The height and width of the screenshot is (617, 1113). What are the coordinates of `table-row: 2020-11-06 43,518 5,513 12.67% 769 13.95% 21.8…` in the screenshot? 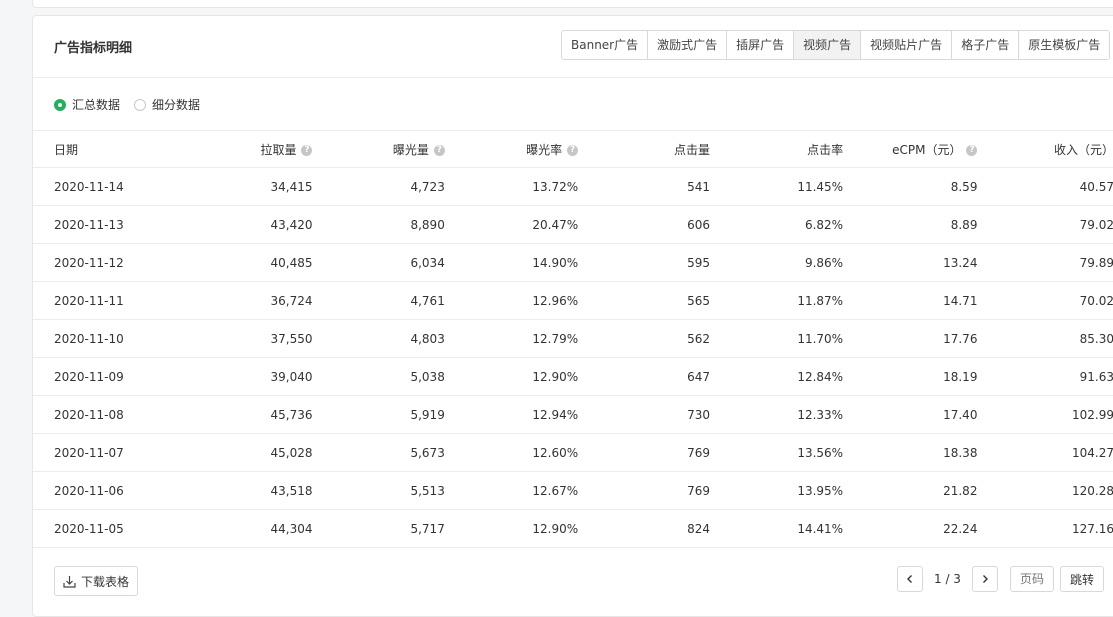 It's located at (573, 490).